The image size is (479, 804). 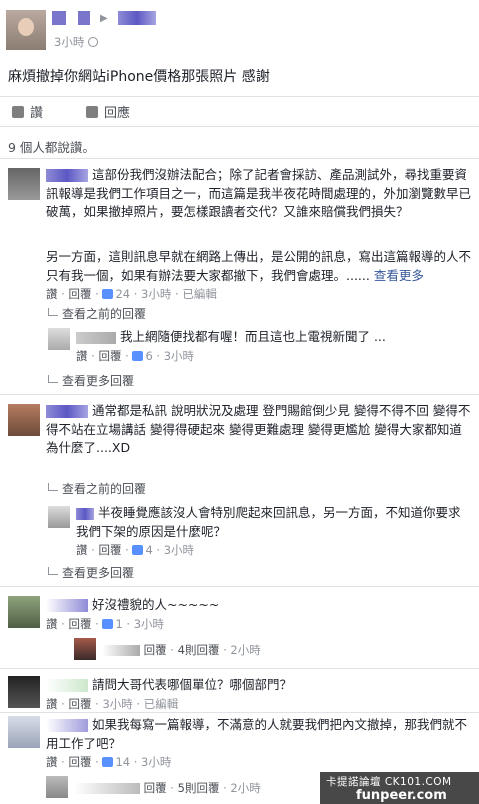 I want to click on author-name-blurred, so click(x=59, y=17).